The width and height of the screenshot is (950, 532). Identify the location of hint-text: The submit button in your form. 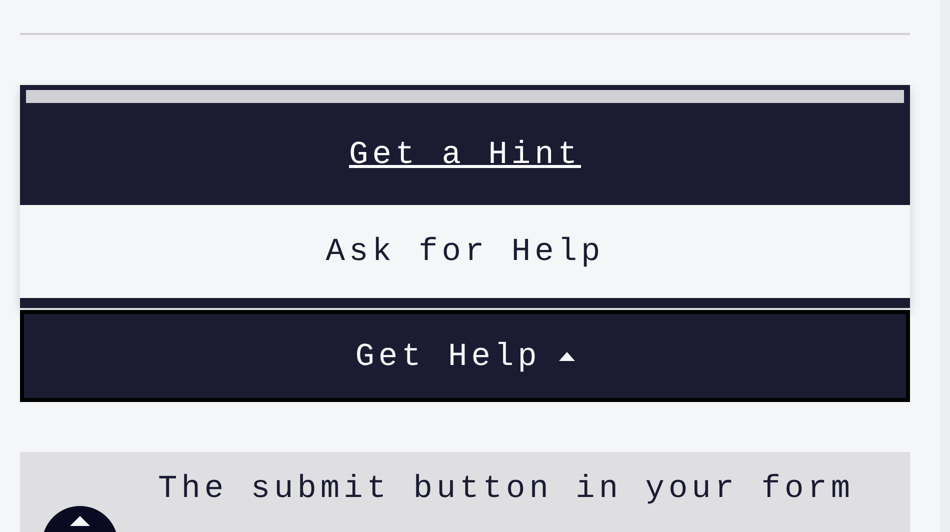
(506, 488).